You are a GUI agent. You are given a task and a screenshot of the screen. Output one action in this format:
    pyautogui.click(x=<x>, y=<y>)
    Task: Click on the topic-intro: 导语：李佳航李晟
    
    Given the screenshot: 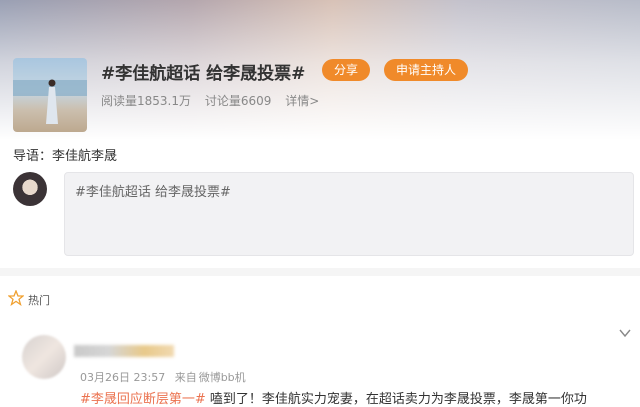 What is the action you would take?
    pyautogui.click(x=65, y=156)
    